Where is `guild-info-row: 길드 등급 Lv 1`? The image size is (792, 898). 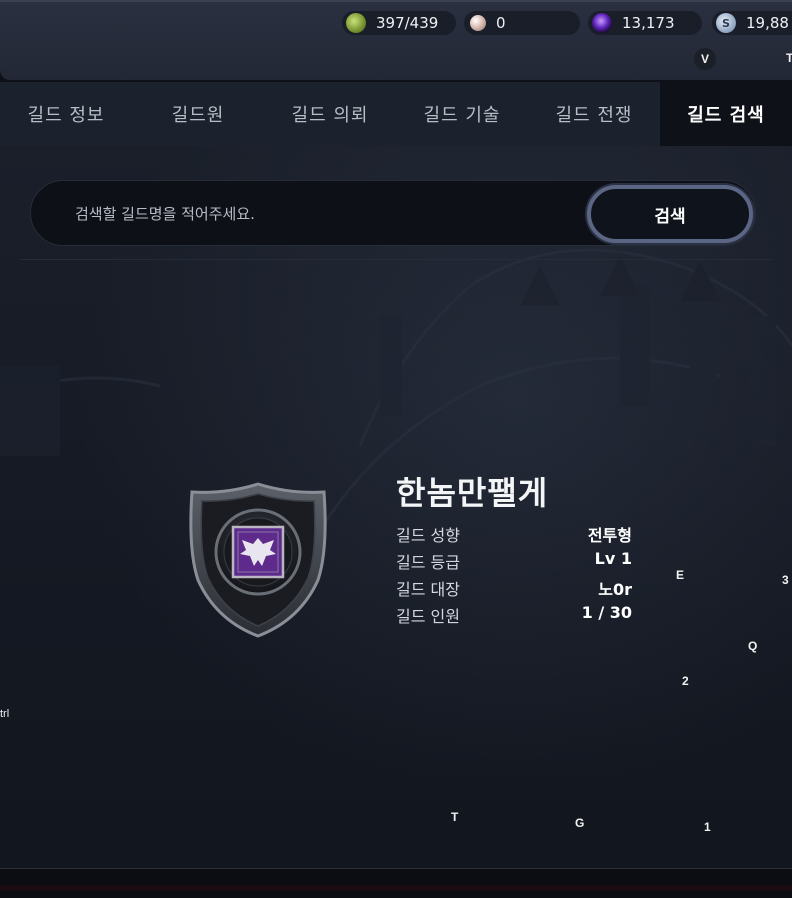
guild-info-row: 길드 등급 Lv 1 is located at coordinates (514, 561).